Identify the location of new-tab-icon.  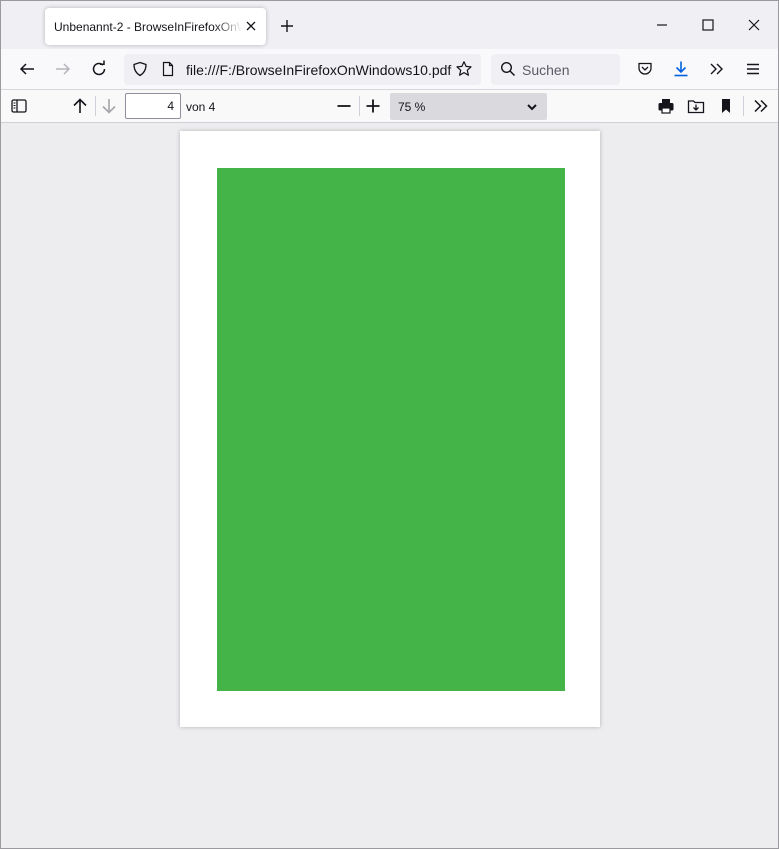
(287, 26).